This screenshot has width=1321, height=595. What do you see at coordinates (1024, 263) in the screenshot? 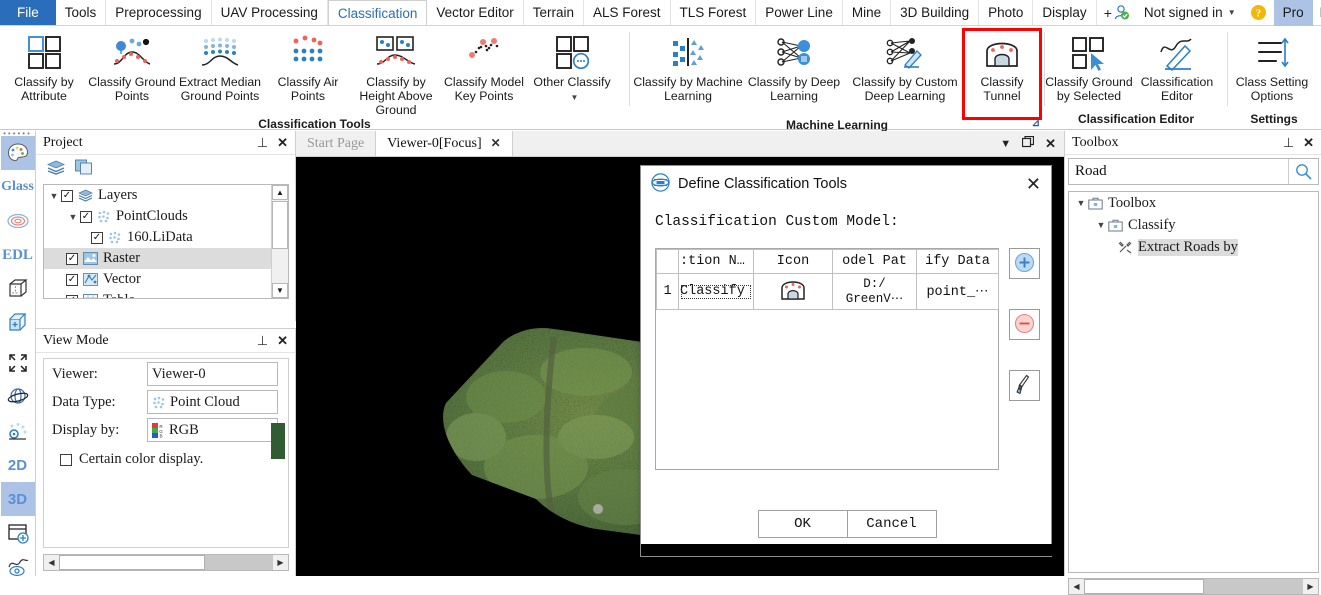
I see `add-button` at bounding box center [1024, 263].